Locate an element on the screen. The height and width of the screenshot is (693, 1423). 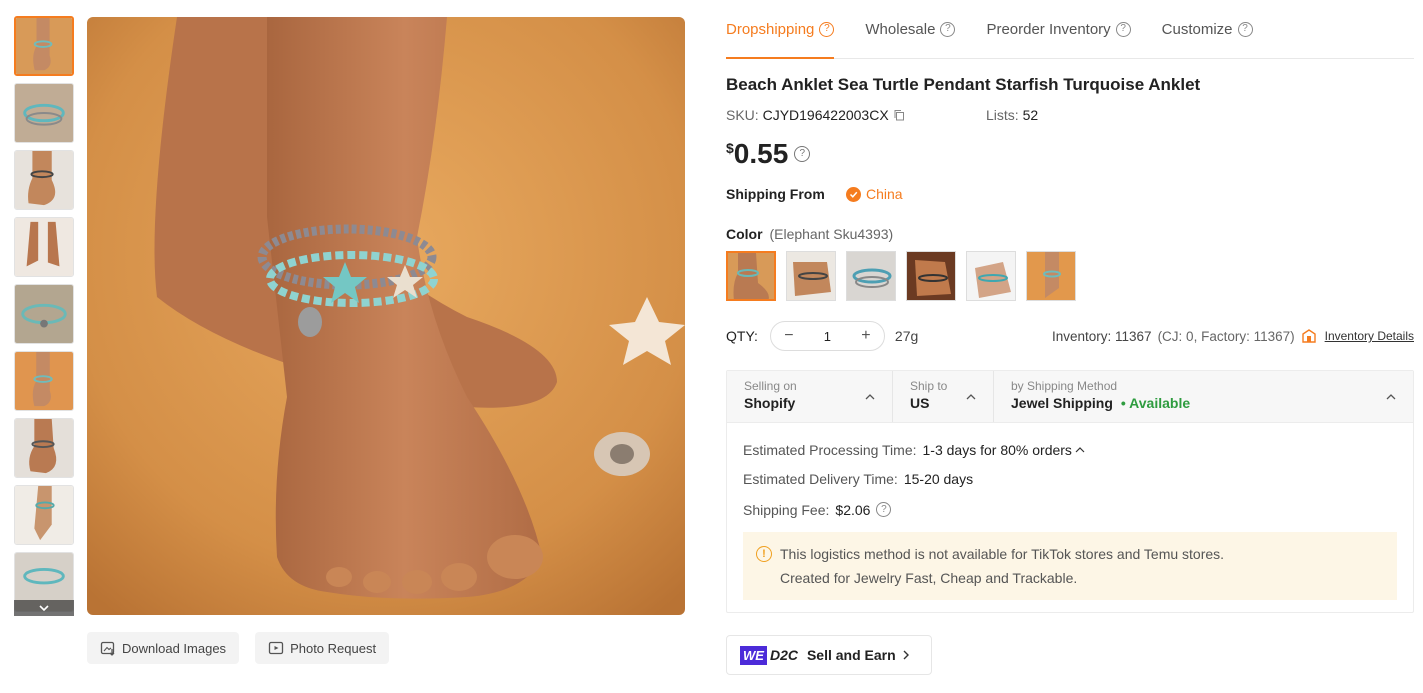
photo-request-button: Photo Request is located at coordinates (322, 648).